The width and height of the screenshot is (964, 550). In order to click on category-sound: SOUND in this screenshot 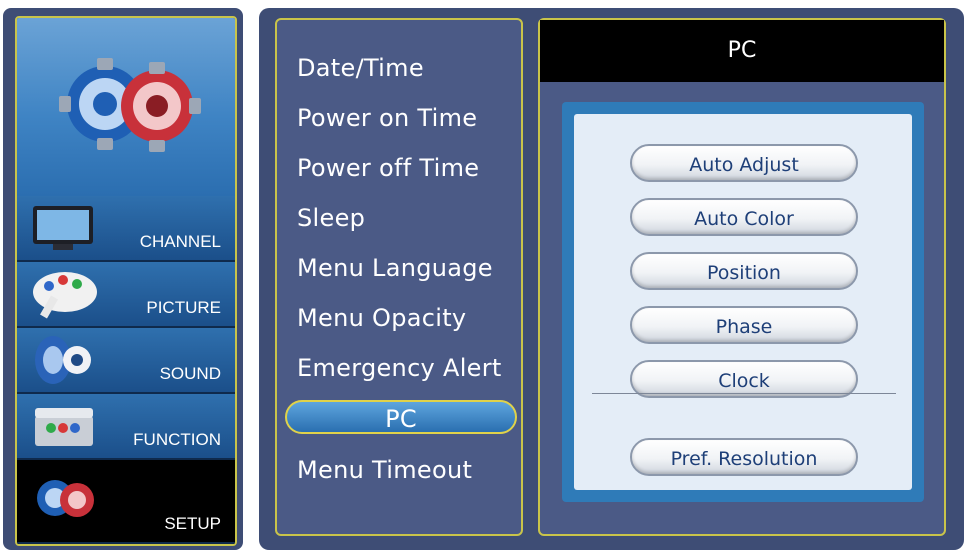, I will do `click(126, 361)`.